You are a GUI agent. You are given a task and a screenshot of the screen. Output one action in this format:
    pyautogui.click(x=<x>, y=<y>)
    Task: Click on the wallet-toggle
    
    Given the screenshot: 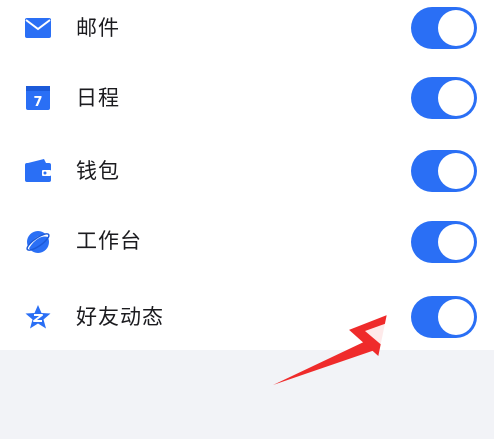 What is the action you would take?
    pyautogui.click(x=444, y=171)
    